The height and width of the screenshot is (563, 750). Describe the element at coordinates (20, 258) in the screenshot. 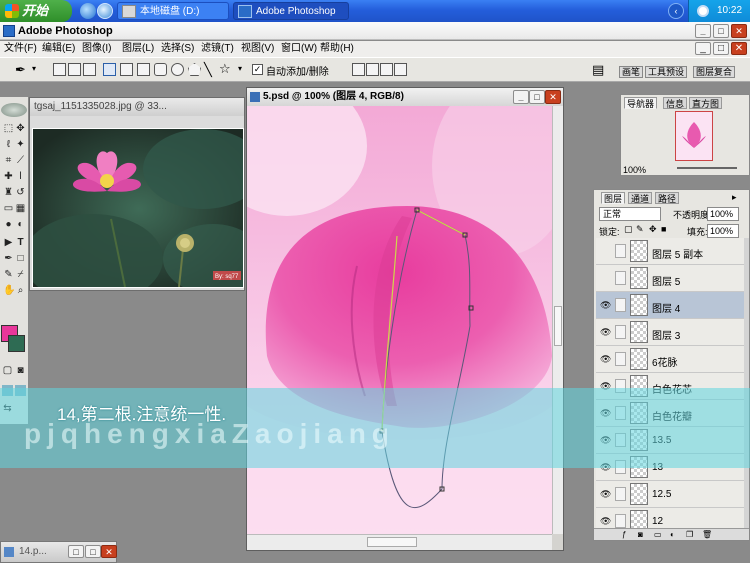

I see `rectangle-tool-icon: □` at that location.